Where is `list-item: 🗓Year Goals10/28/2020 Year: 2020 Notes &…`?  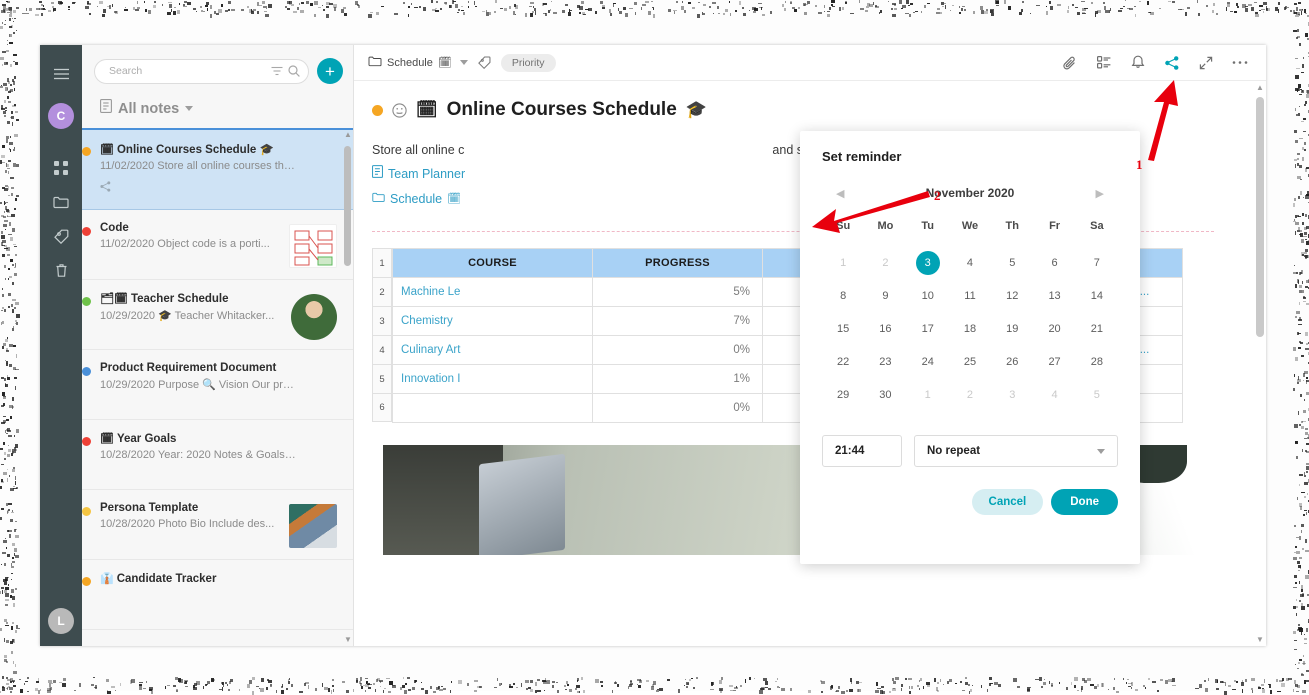
list-item: 🗓Year Goals10/28/2020 Year: 2020 Notes &… is located at coordinates (217, 455).